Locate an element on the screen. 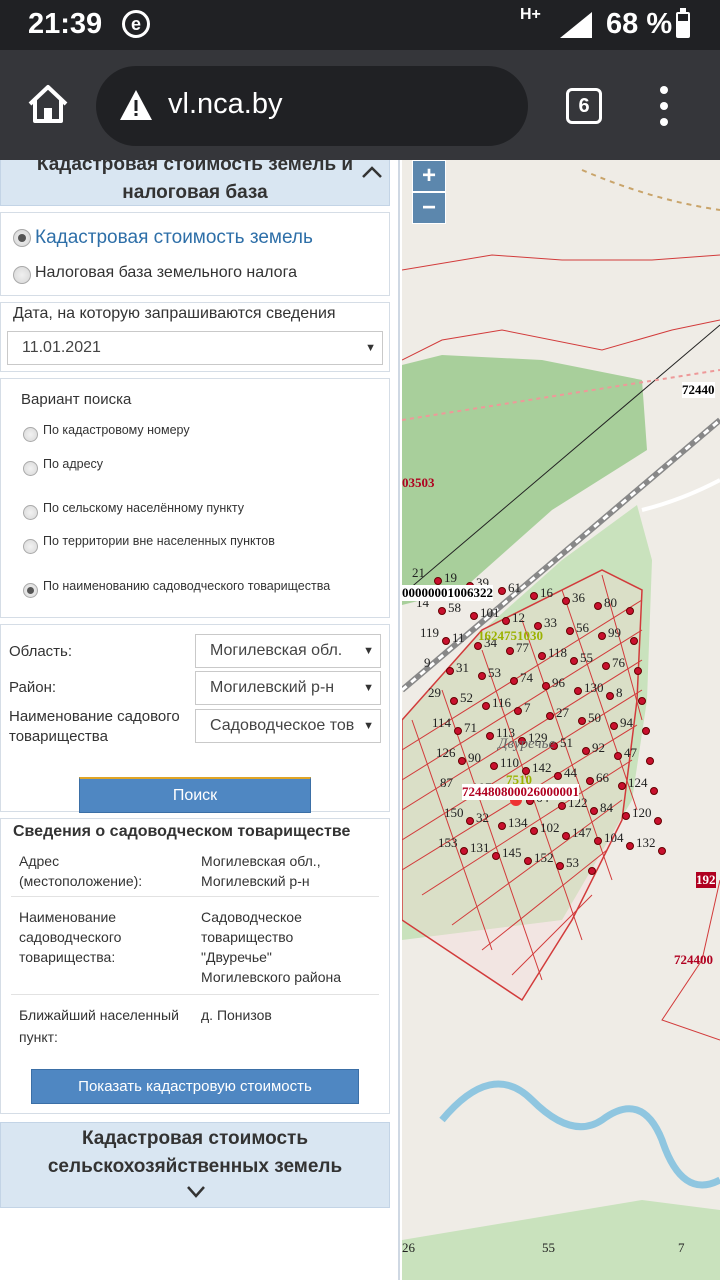 This screenshot has height=1280, width=720. plot-number: 118 is located at coordinates (557, 653).